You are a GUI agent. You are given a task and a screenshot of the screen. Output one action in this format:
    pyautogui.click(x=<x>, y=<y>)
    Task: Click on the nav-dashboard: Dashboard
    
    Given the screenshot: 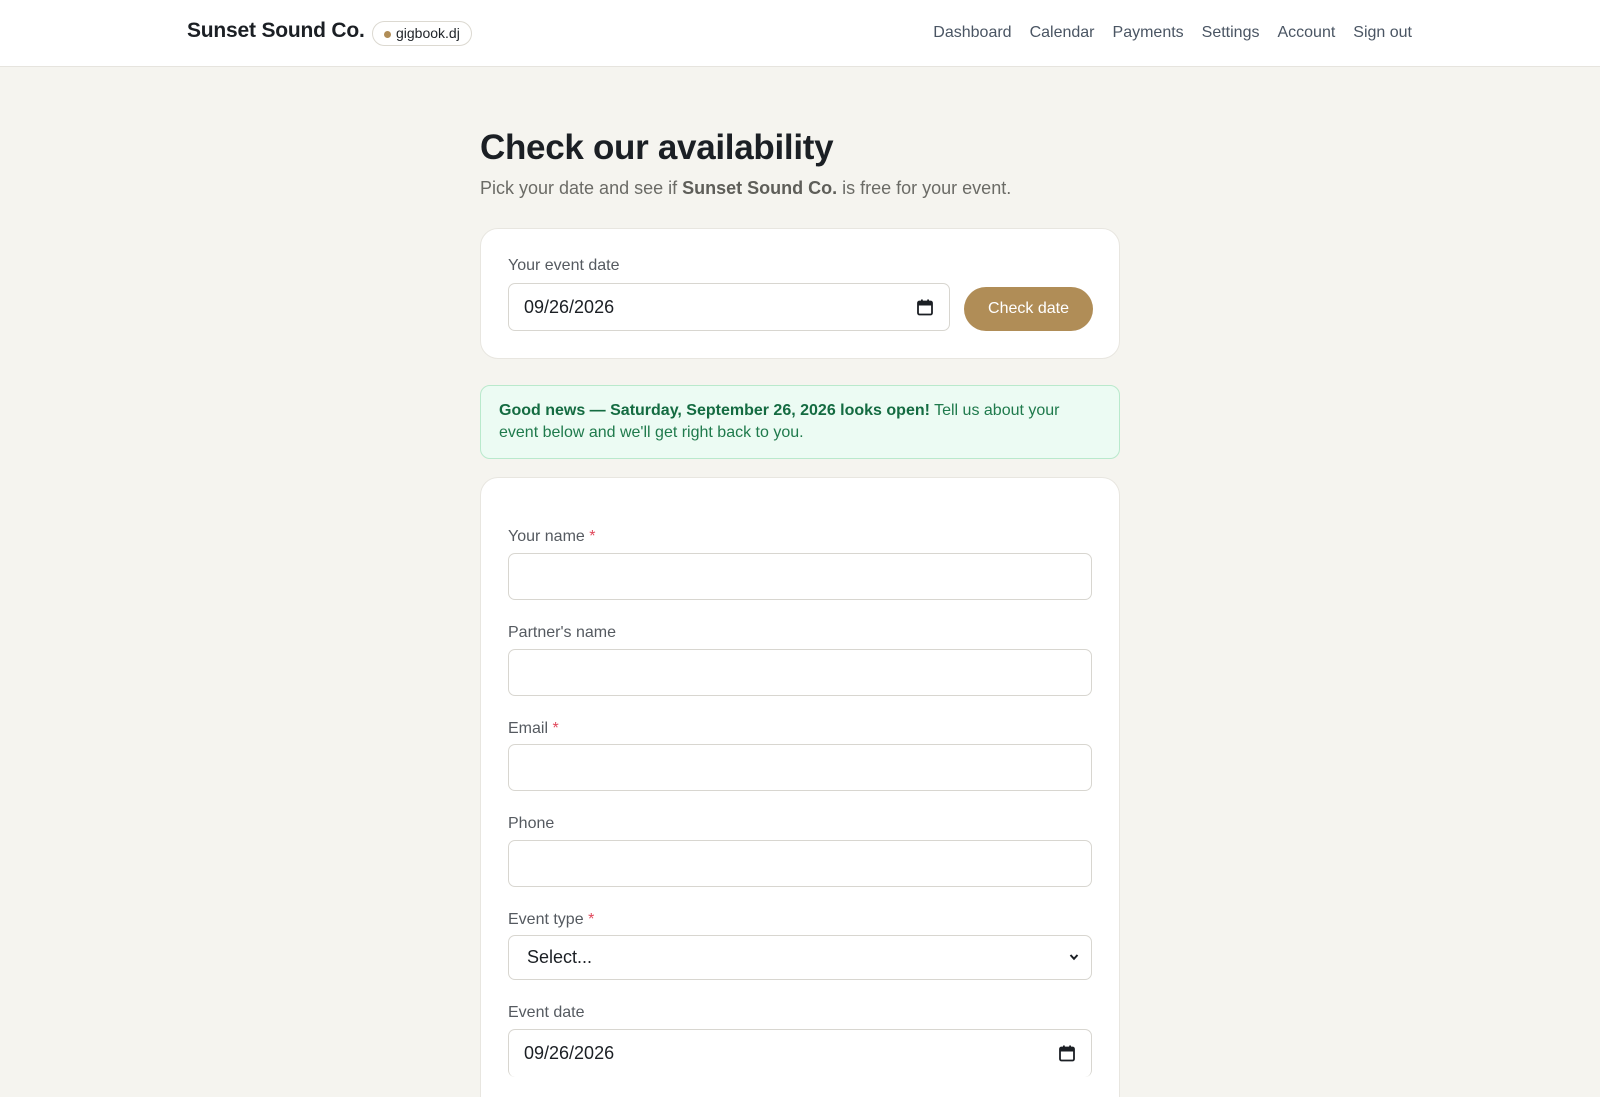 What is the action you would take?
    pyautogui.click(x=972, y=33)
    